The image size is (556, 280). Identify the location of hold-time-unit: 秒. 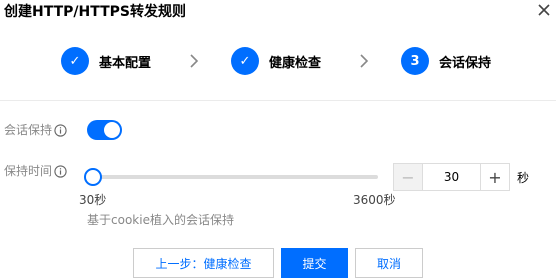
(523, 178).